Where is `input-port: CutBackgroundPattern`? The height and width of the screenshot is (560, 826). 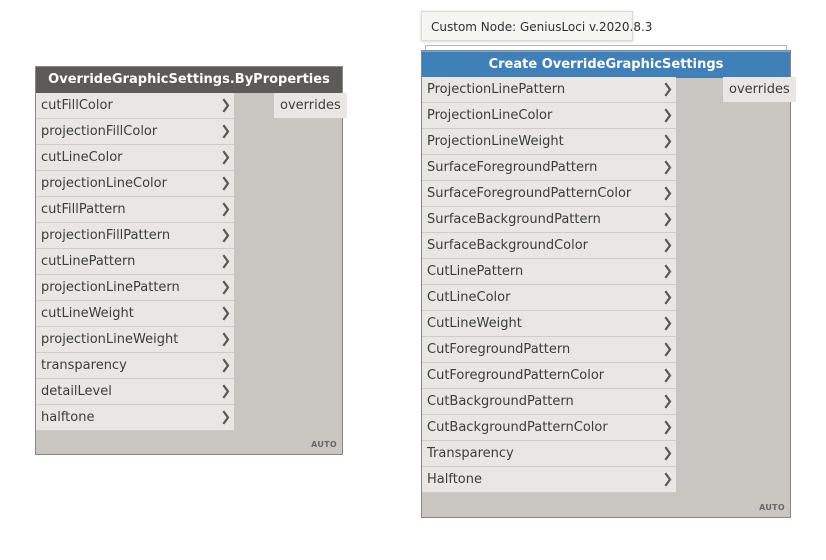 input-port: CutBackgroundPattern is located at coordinates (549, 402).